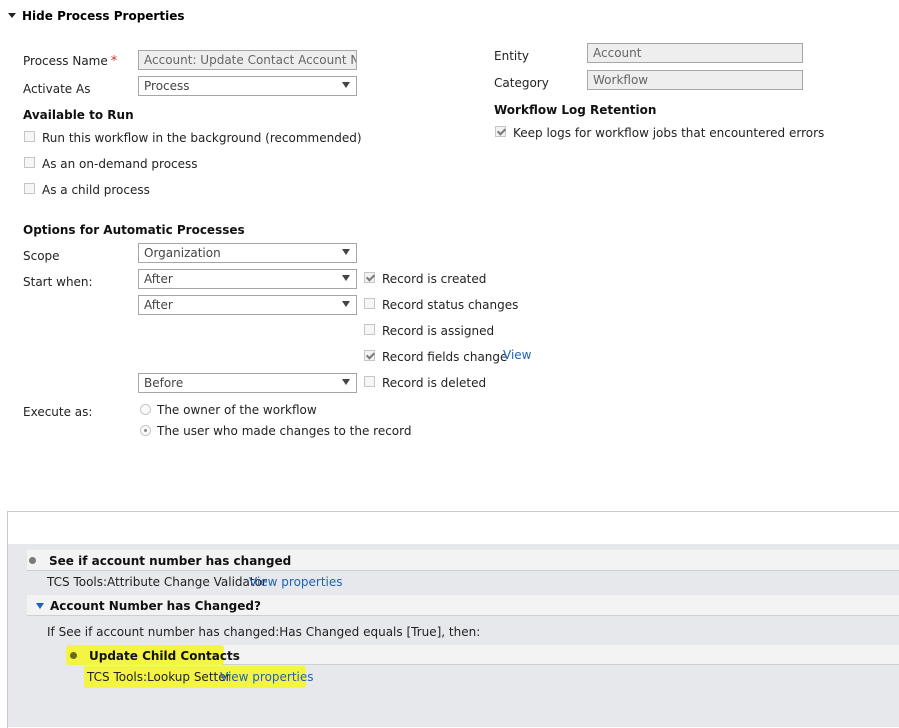 This screenshot has width=899, height=728. What do you see at coordinates (12, 15) in the screenshot?
I see `caret-down-icon` at bounding box center [12, 15].